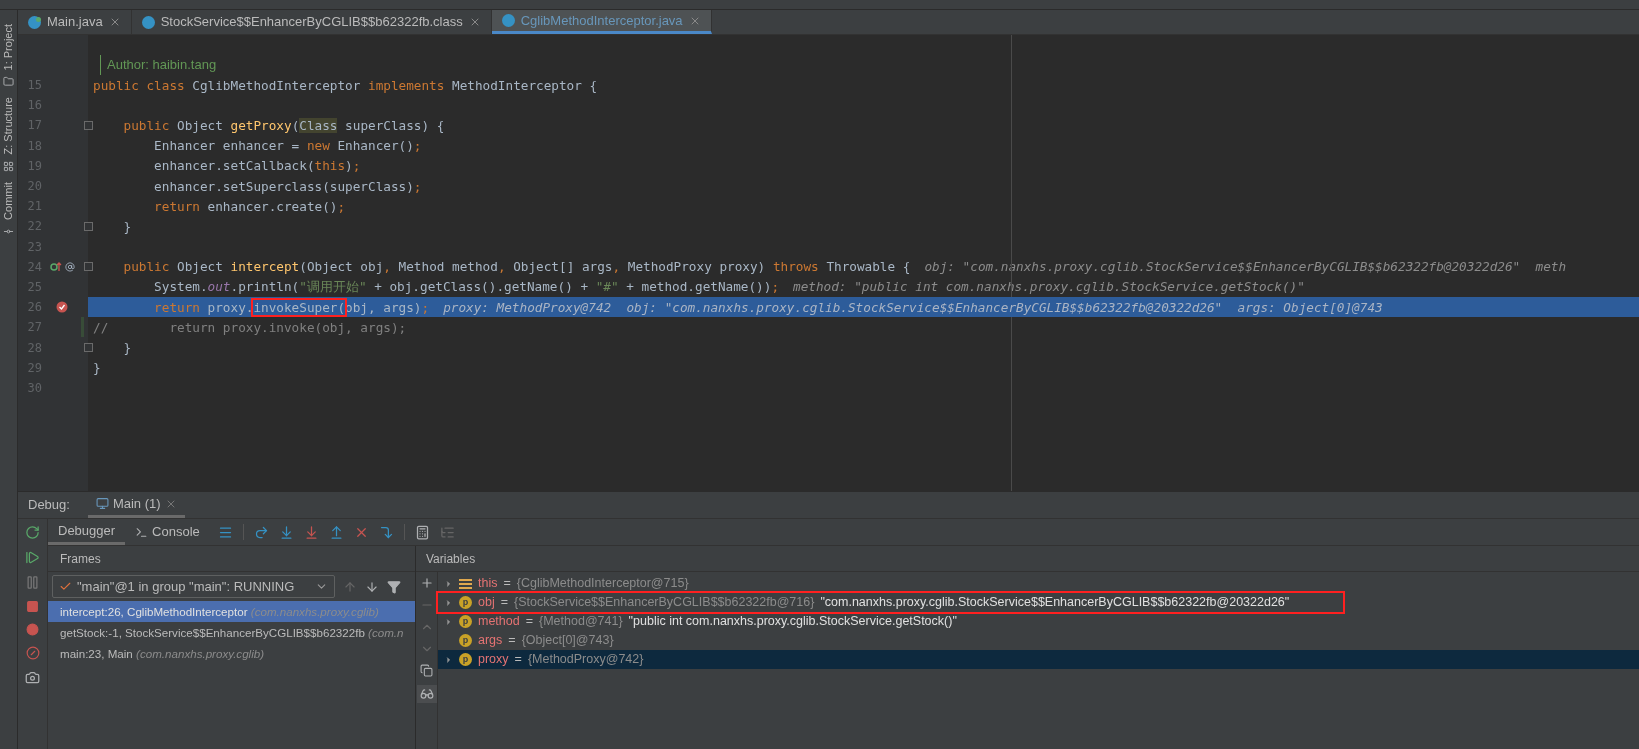  Describe the element at coordinates (32, 532) in the screenshot. I see `rerun-icon` at that location.